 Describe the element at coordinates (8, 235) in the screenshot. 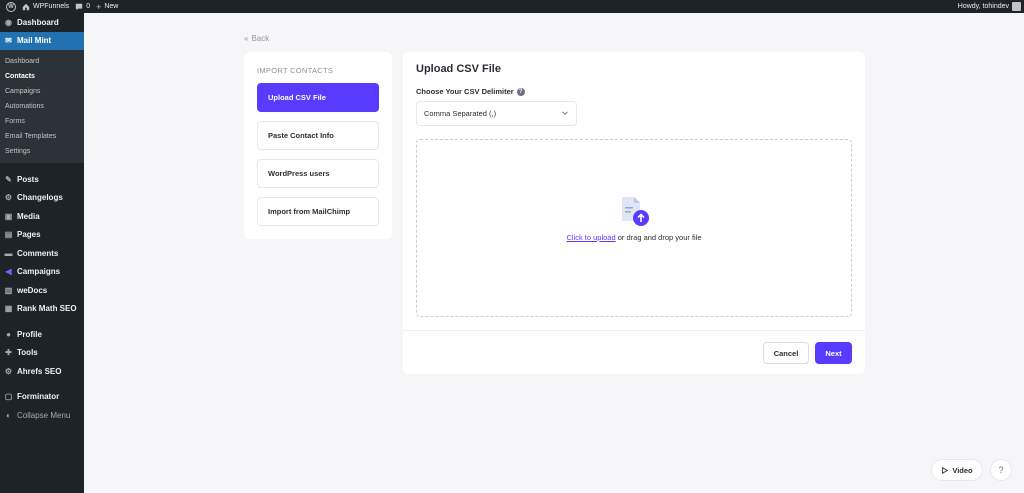

I see `page-icon: ▤` at that location.